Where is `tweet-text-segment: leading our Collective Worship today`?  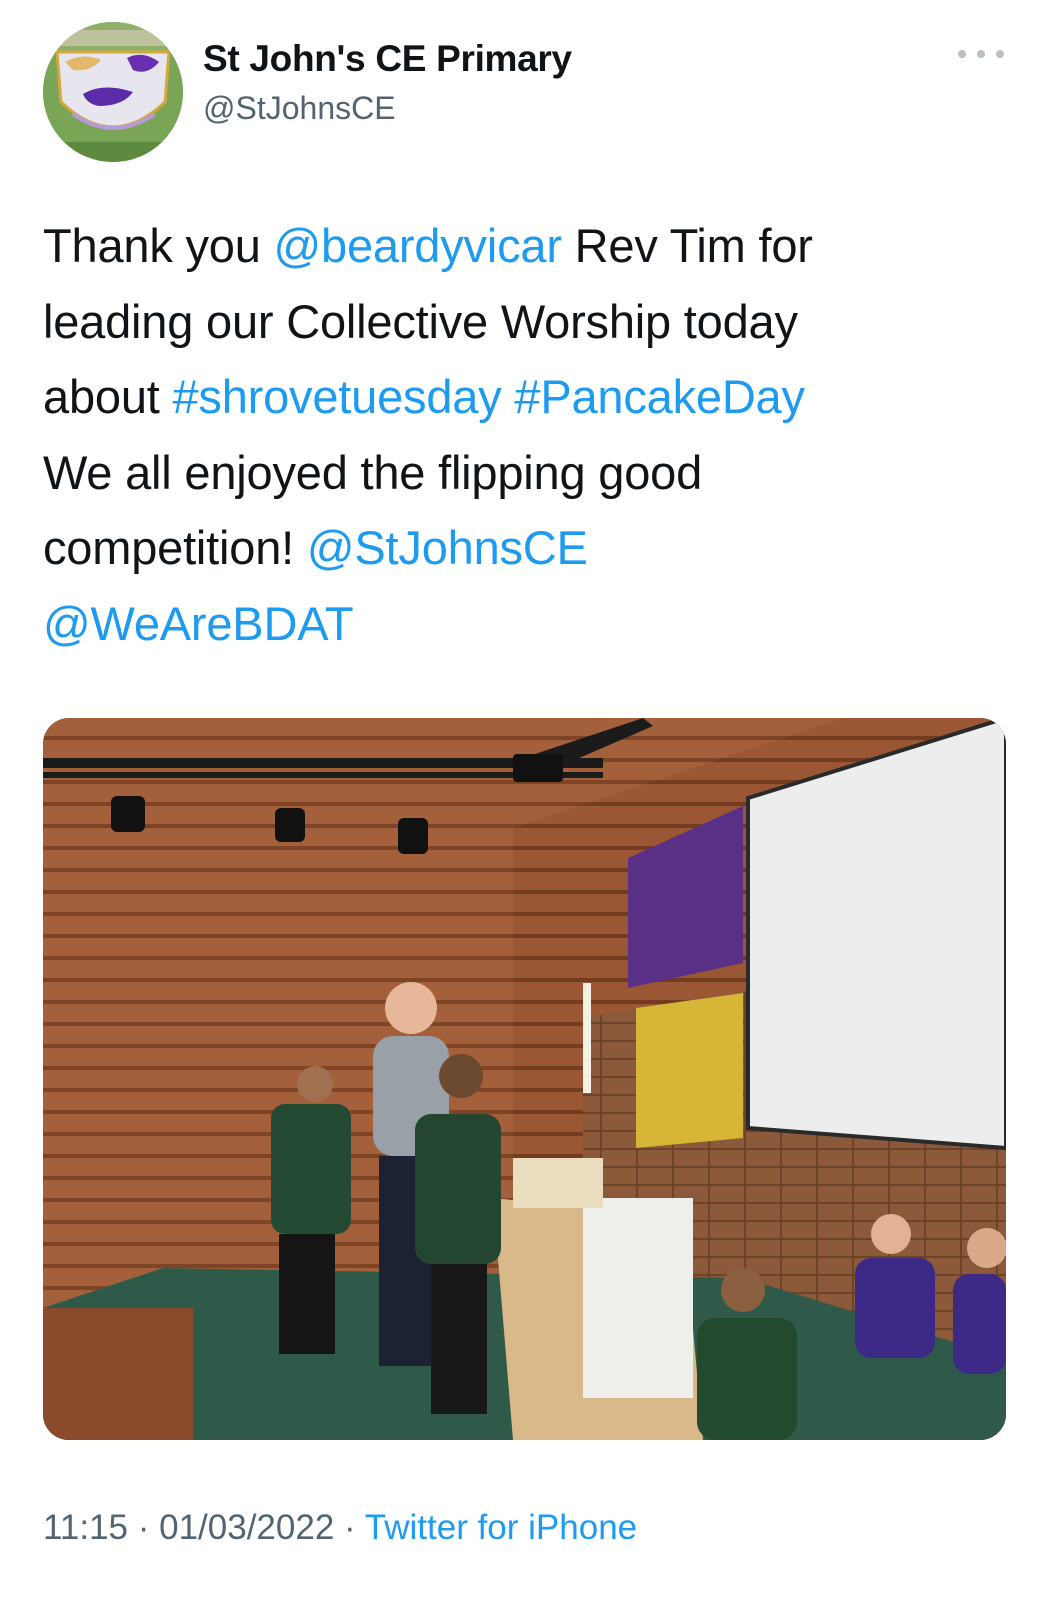
tweet-text-segment: leading our Collective Worship today is located at coordinates (420, 321).